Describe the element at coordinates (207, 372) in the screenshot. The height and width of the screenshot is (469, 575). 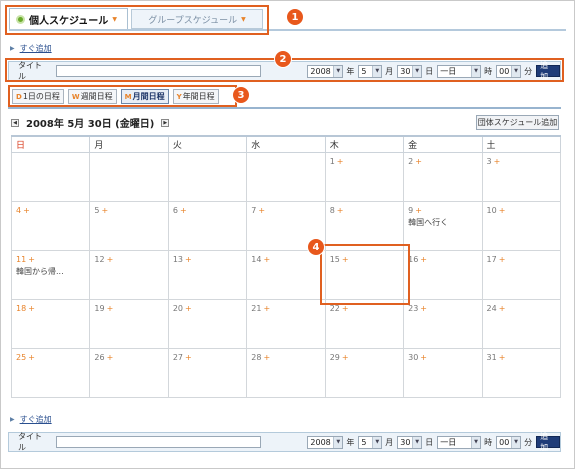
I see `calendar-day-cell: 27 +` at that location.